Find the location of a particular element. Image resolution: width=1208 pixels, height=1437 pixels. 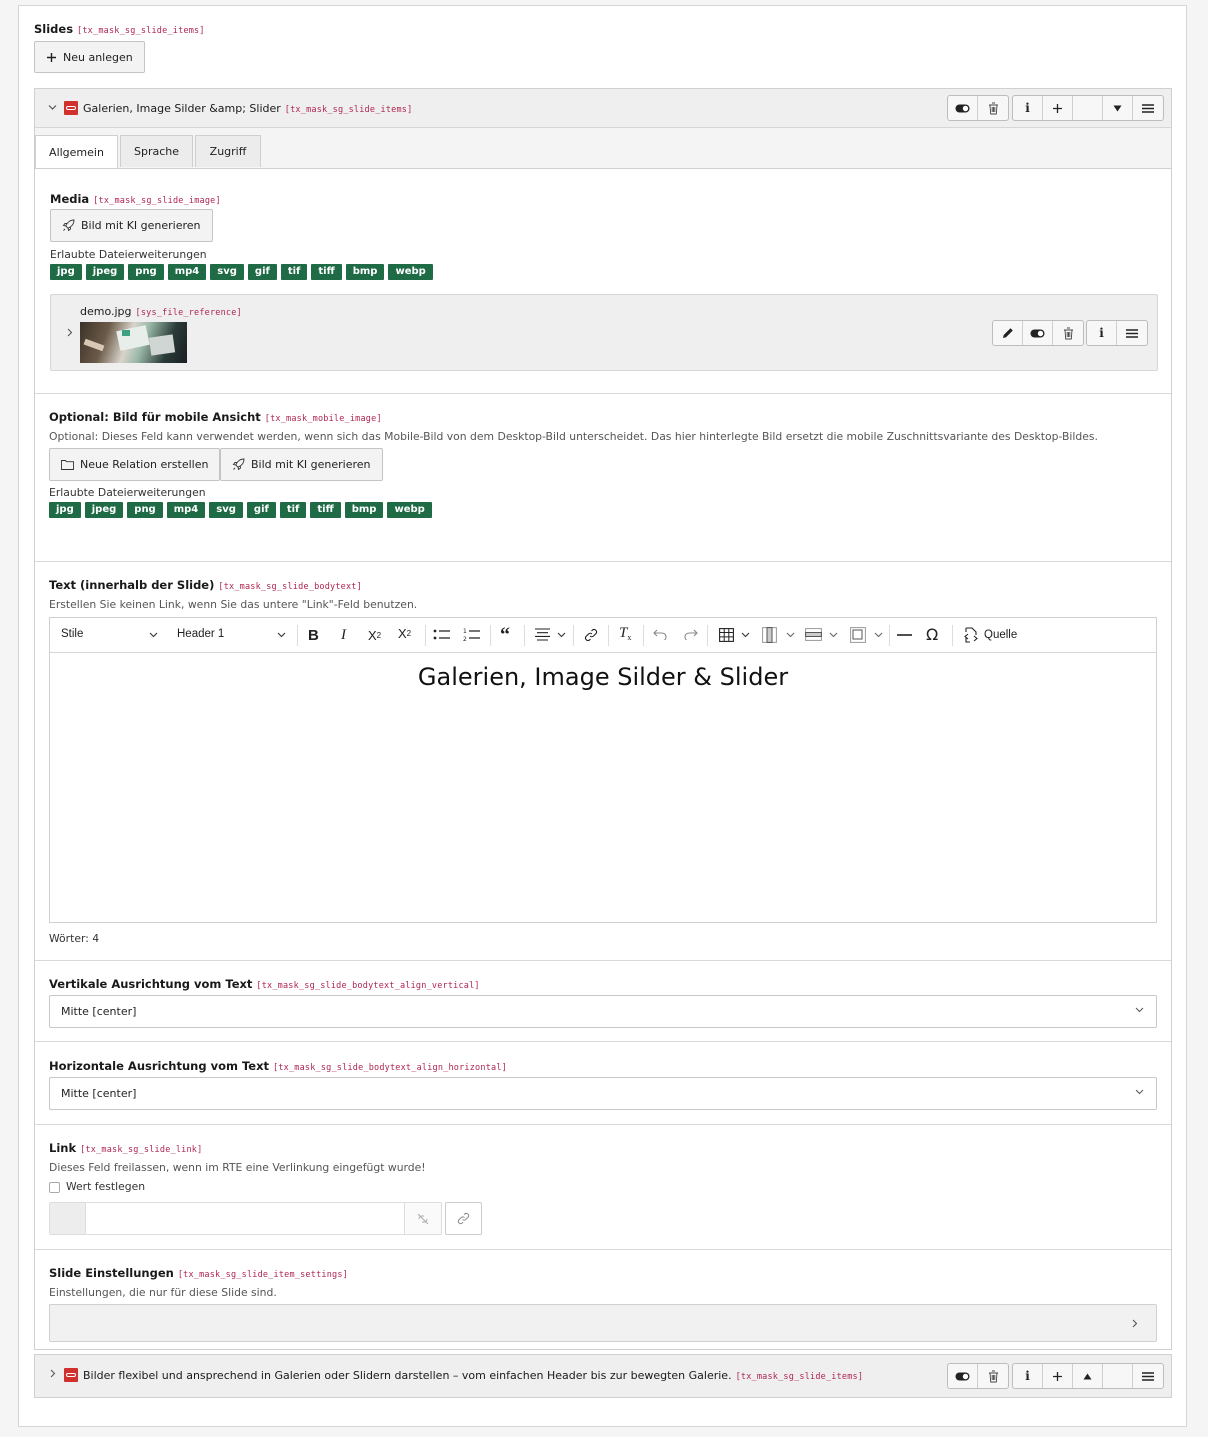

table-icon is located at coordinates (726, 635).